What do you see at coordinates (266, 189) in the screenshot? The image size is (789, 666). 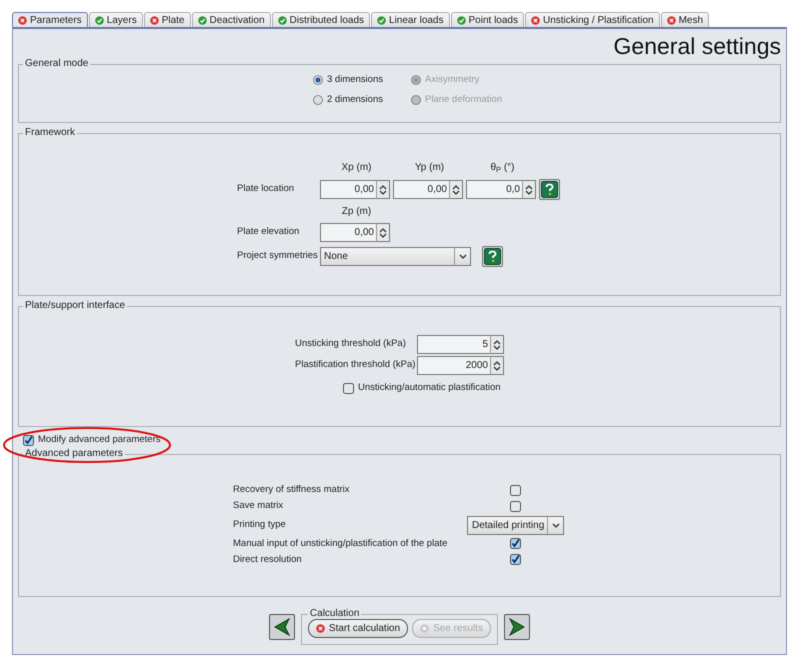 I see `field-label: Plate location` at bounding box center [266, 189].